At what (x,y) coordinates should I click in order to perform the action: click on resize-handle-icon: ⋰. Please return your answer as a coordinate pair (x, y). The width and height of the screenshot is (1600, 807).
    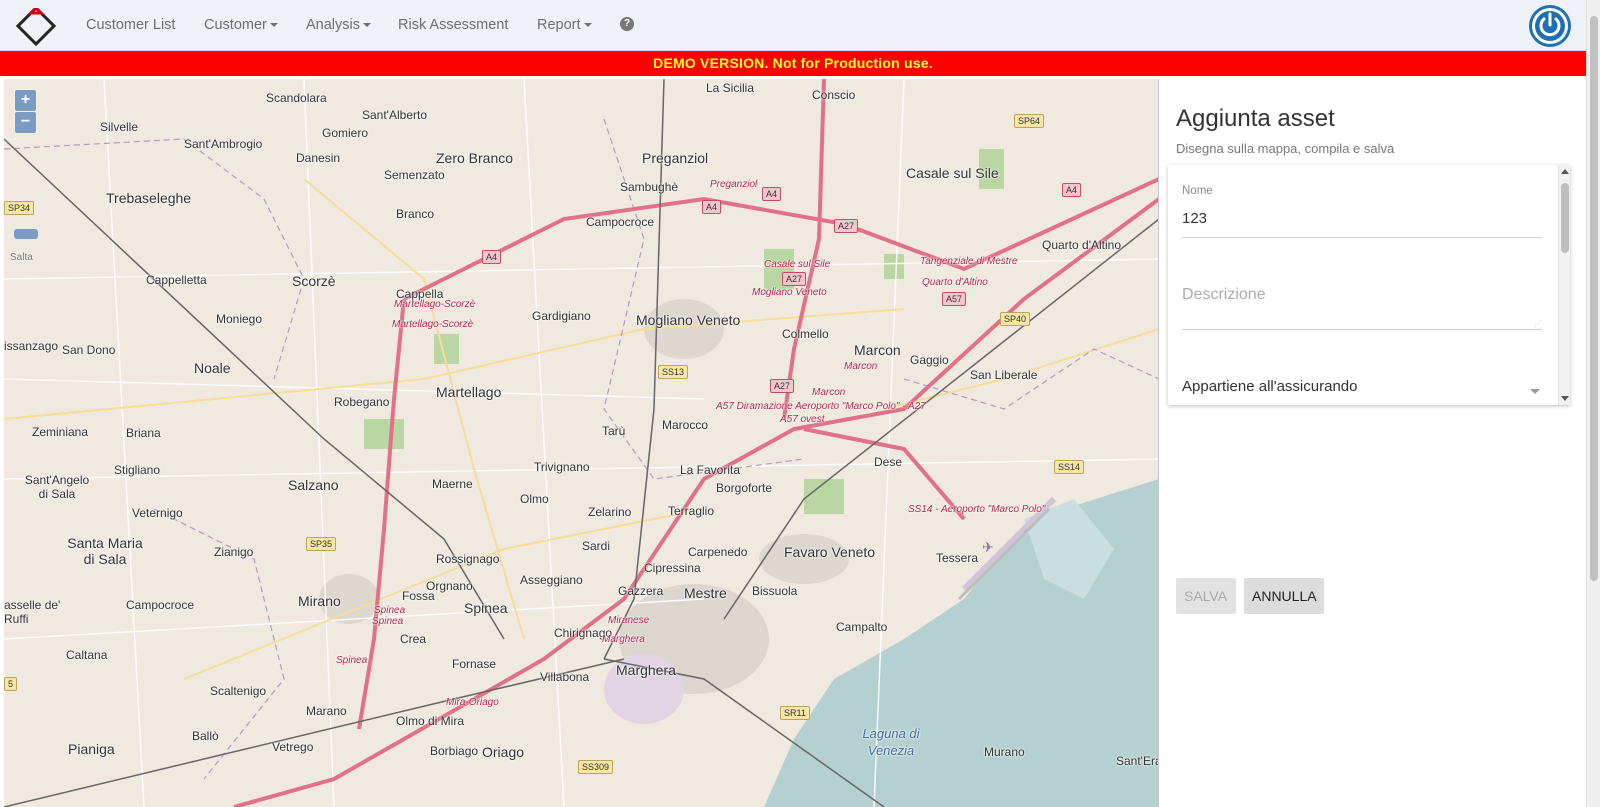
    Looking at the image, I should click on (1538, 323).